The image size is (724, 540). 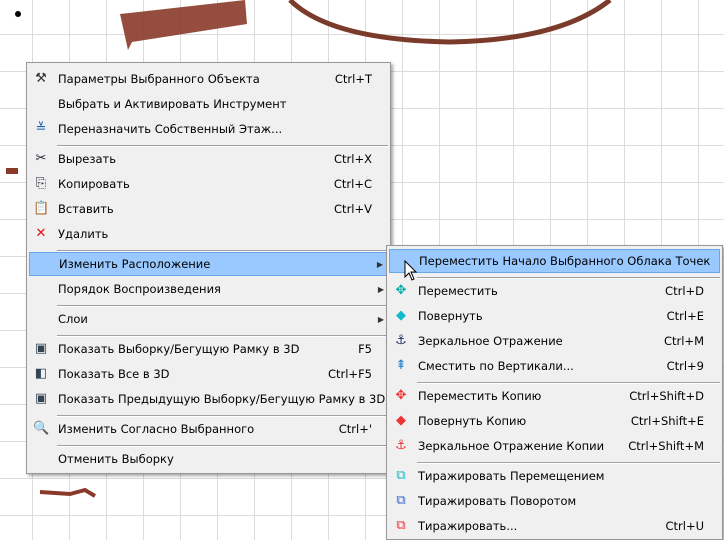 What do you see at coordinates (114, 374) in the screenshot?
I see `menu-item-label: Показать Все в 3D` at bounding box center [114, 374].